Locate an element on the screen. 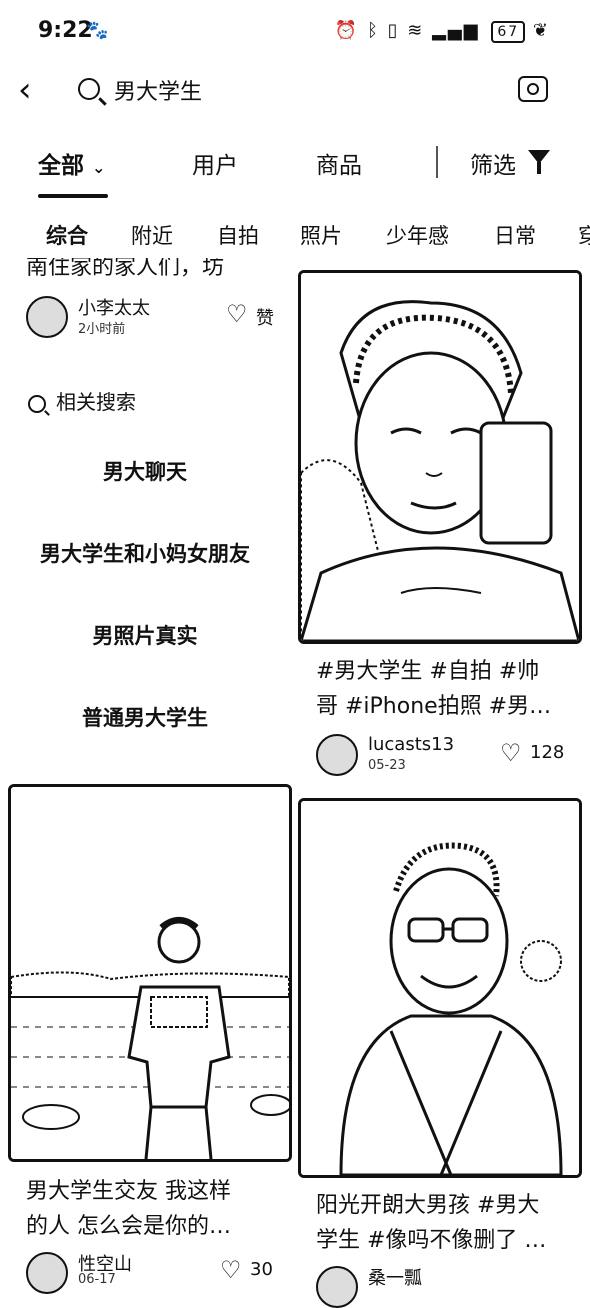 The width and height of the screenshot is (590, 1308). portrait-photo is located at coordinates (440, 457).